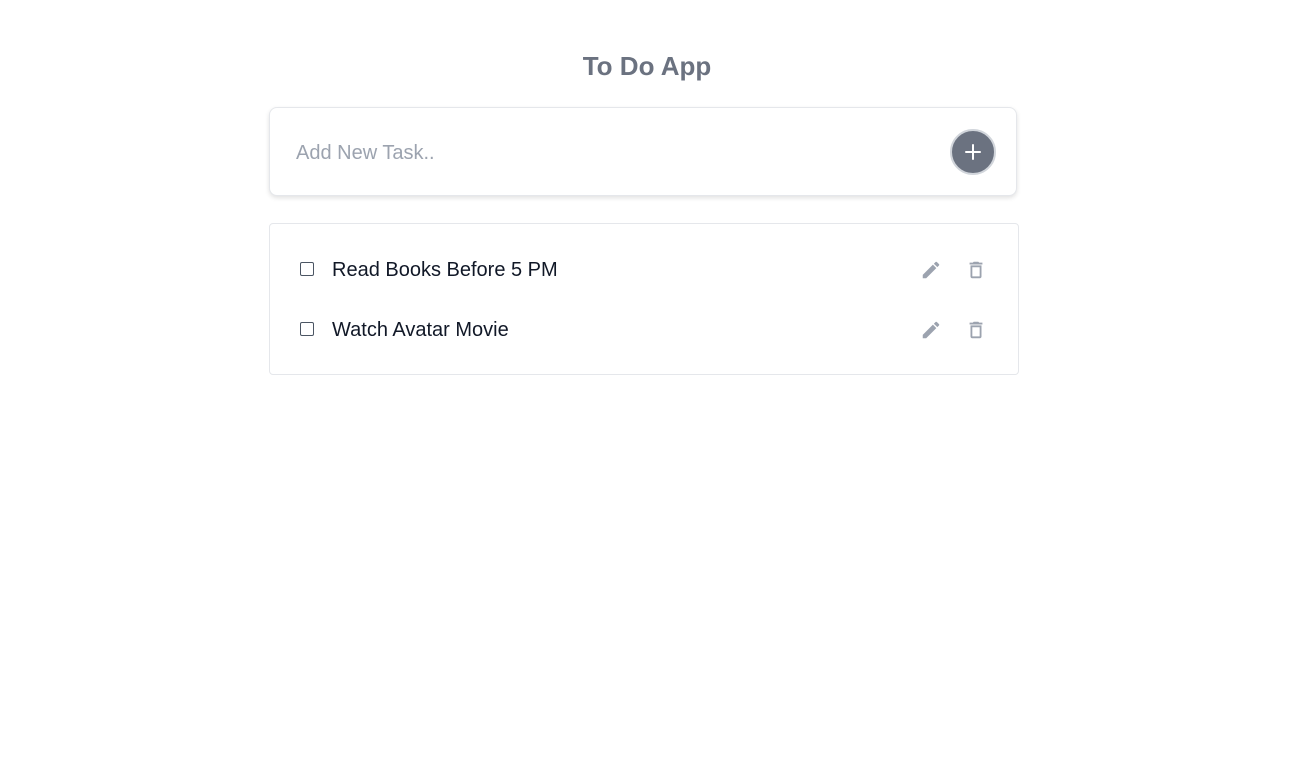 The image size is (1294, 758). I want to click on task-item: Watch Avatar Movie, so click(644, 330).